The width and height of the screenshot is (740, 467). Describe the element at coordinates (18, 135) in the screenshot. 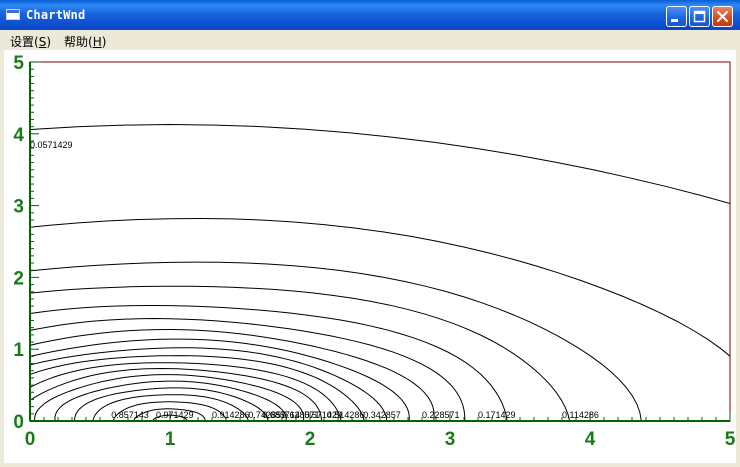

I see `y-tick-label: 4` at that location.